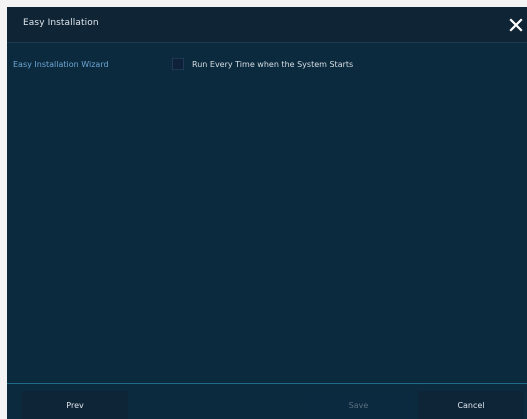 The width and height of the screenshot is (527, 419). Describe the element at coordinates (267, 401) in the screenshot. I see `dialog-footer: Prev Save Cancel` at that location.